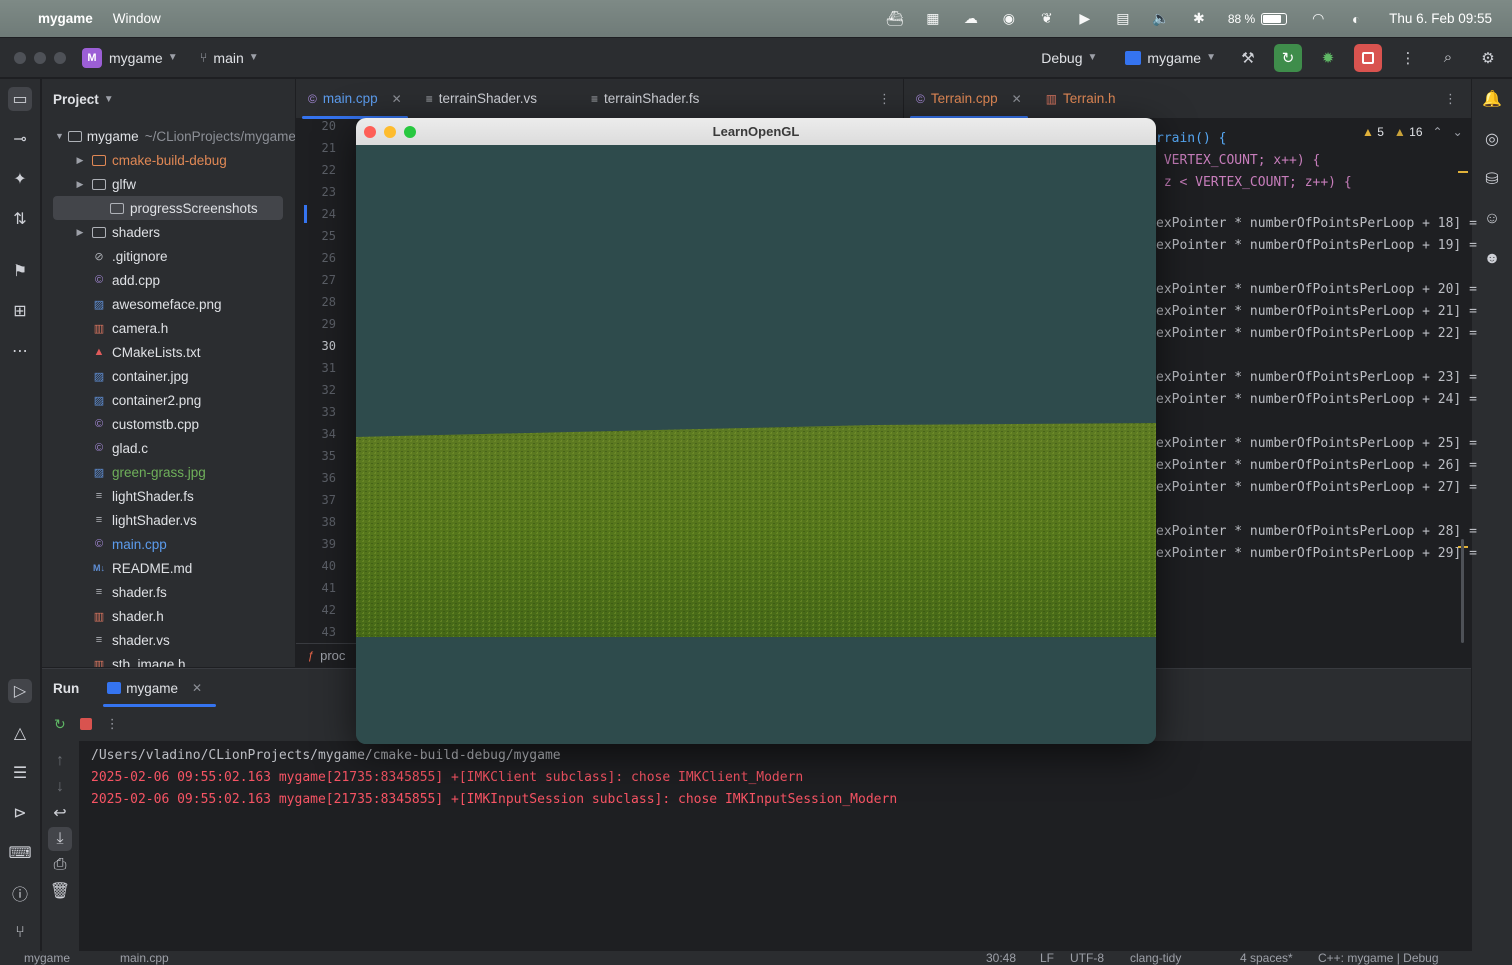  Describe the element at coordinates (60, 839) in the screenshot. I see `scroll-to-end-icon: ⤓` at that location.